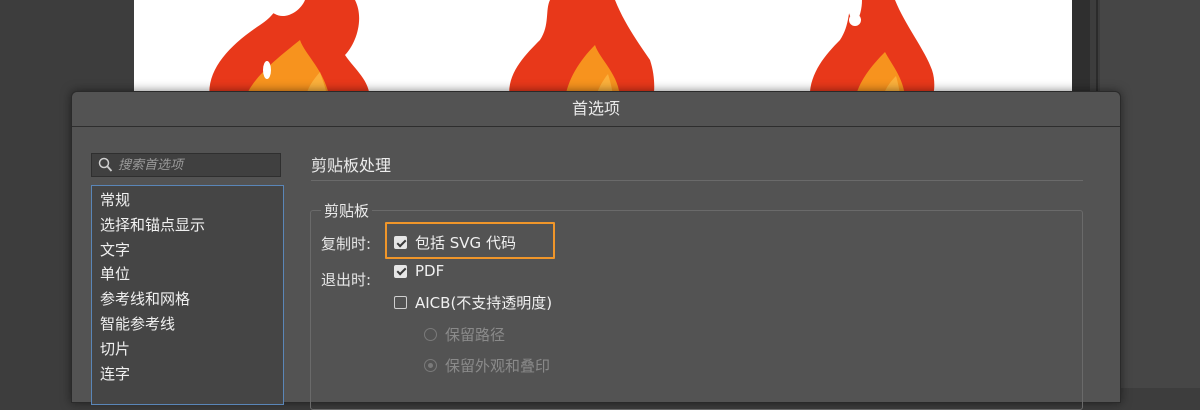 Image resolution: width=1200 pixels, height=410 pixels. I want to click on search-input, so click(198, 165).